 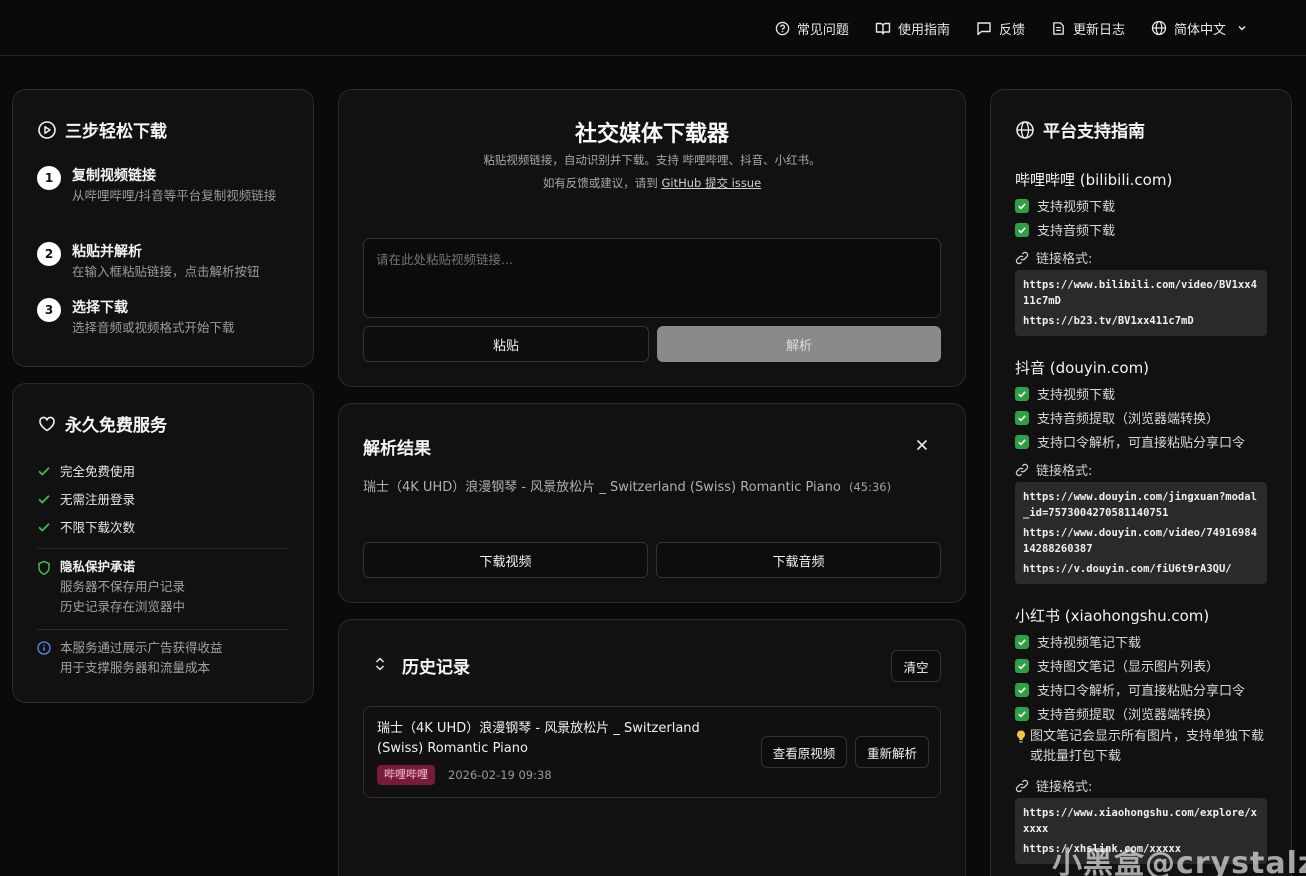 What do you see at coordinates (812, 28) in the screenshot?
I see `nav-faq: 常见问题` at bounding box center [812, 28].